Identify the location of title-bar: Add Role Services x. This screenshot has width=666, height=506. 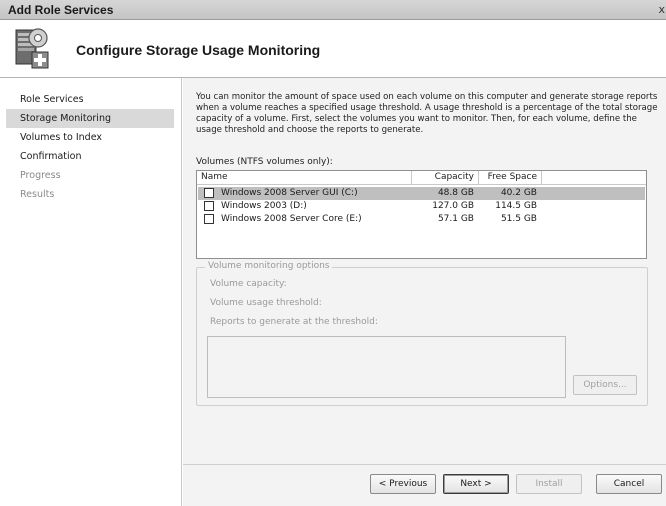
(333, 10).